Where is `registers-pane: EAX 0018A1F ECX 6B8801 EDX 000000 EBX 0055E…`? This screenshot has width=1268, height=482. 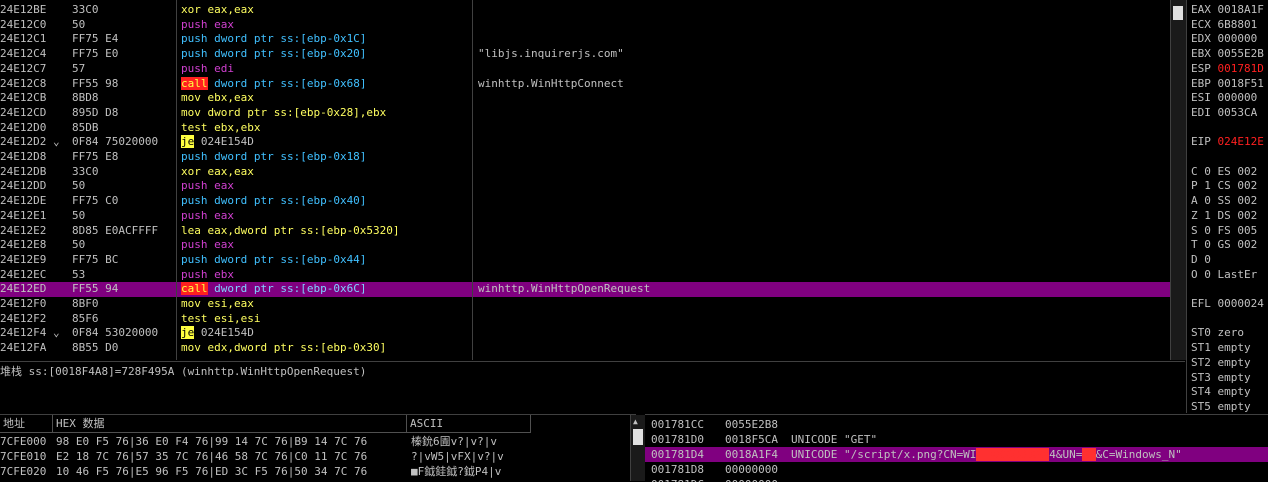 registers-pane: EAX 0018A1F ECX 6B8801 EDX 000000 EBX 0055E… is located at coordinates (1227, 206).